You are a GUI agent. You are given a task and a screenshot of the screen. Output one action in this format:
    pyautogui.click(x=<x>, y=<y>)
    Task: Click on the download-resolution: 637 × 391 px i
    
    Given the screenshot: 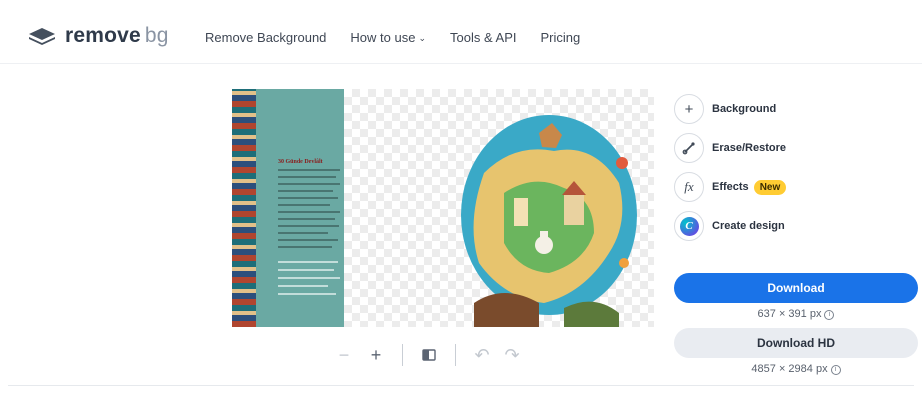 What is the action you would take?
    pyautogui.click(x=796, y=314)
    